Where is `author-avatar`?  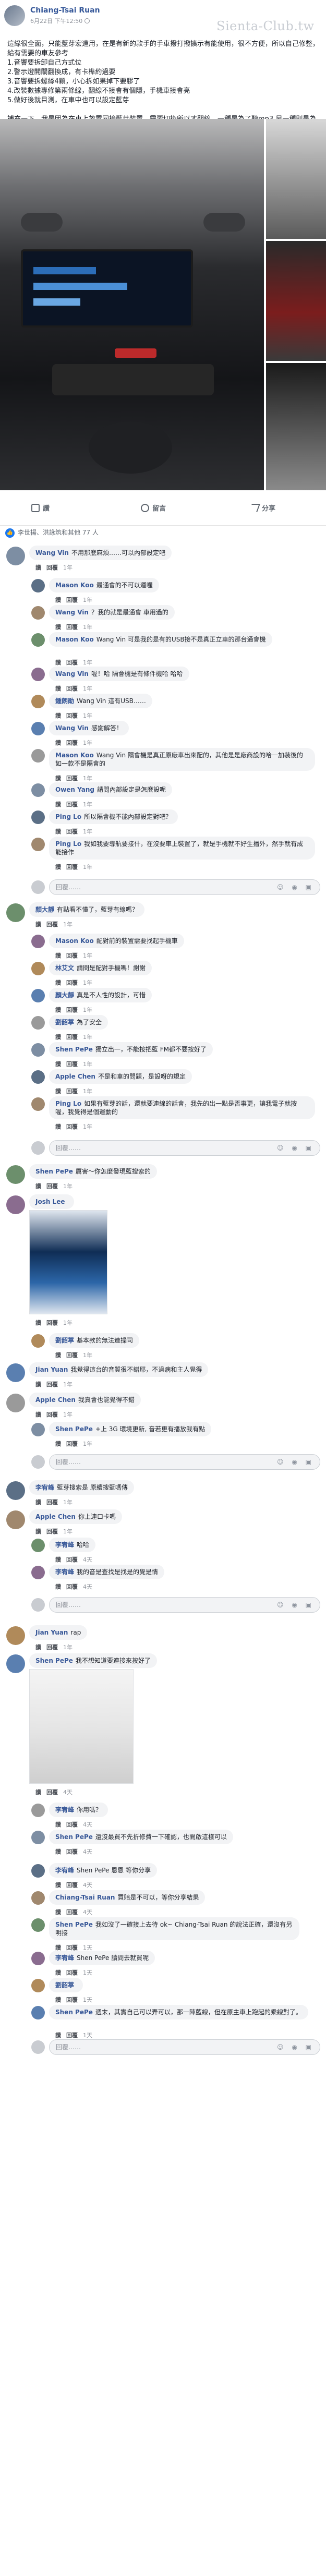 author-avatar is located at coordinates (14, 15).